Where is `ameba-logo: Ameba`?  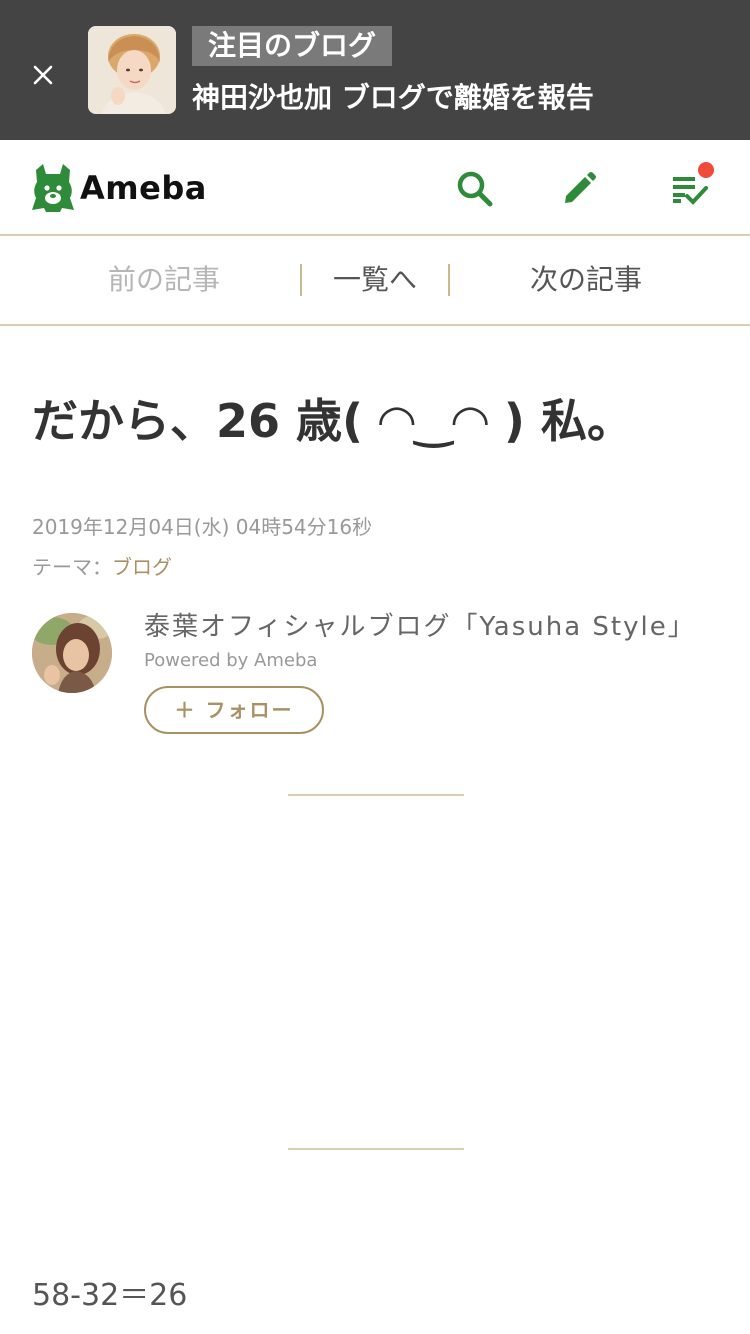
ameba-logo: Ameba is located at coordinates (118, 188).